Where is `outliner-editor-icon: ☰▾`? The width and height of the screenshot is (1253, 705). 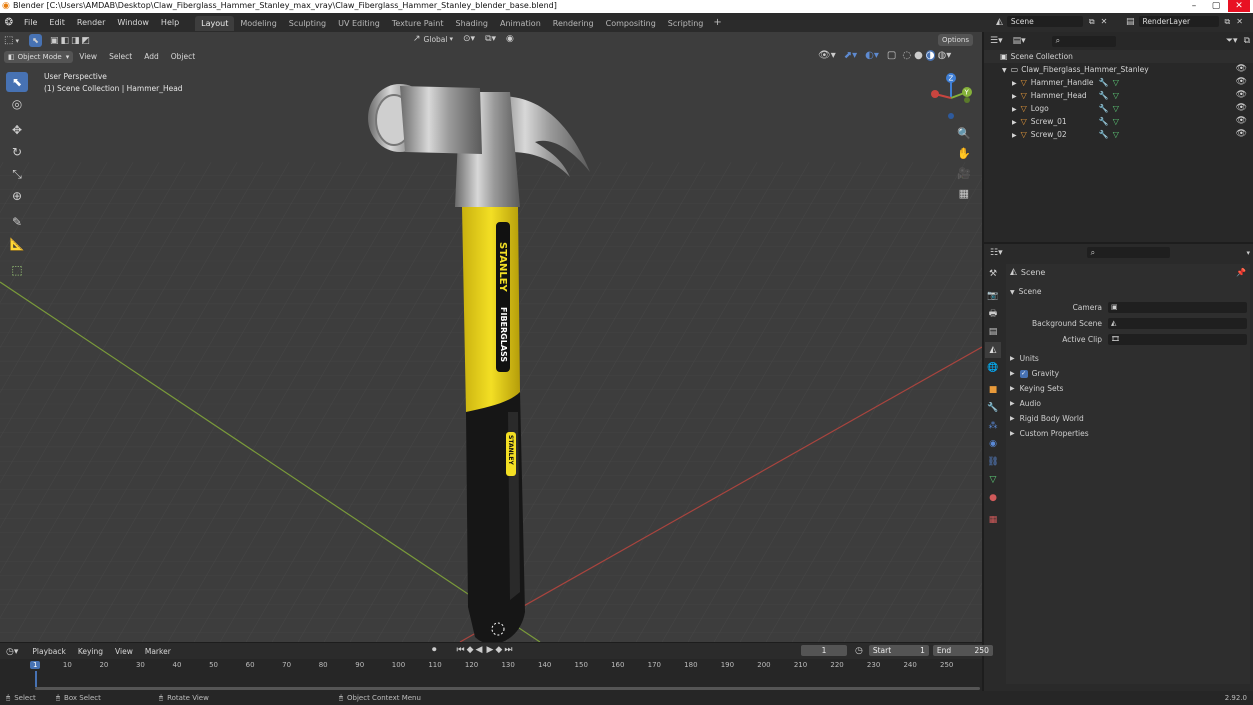
outliner-editor-icon: ☰▾ is located at coordinates (996, 41).